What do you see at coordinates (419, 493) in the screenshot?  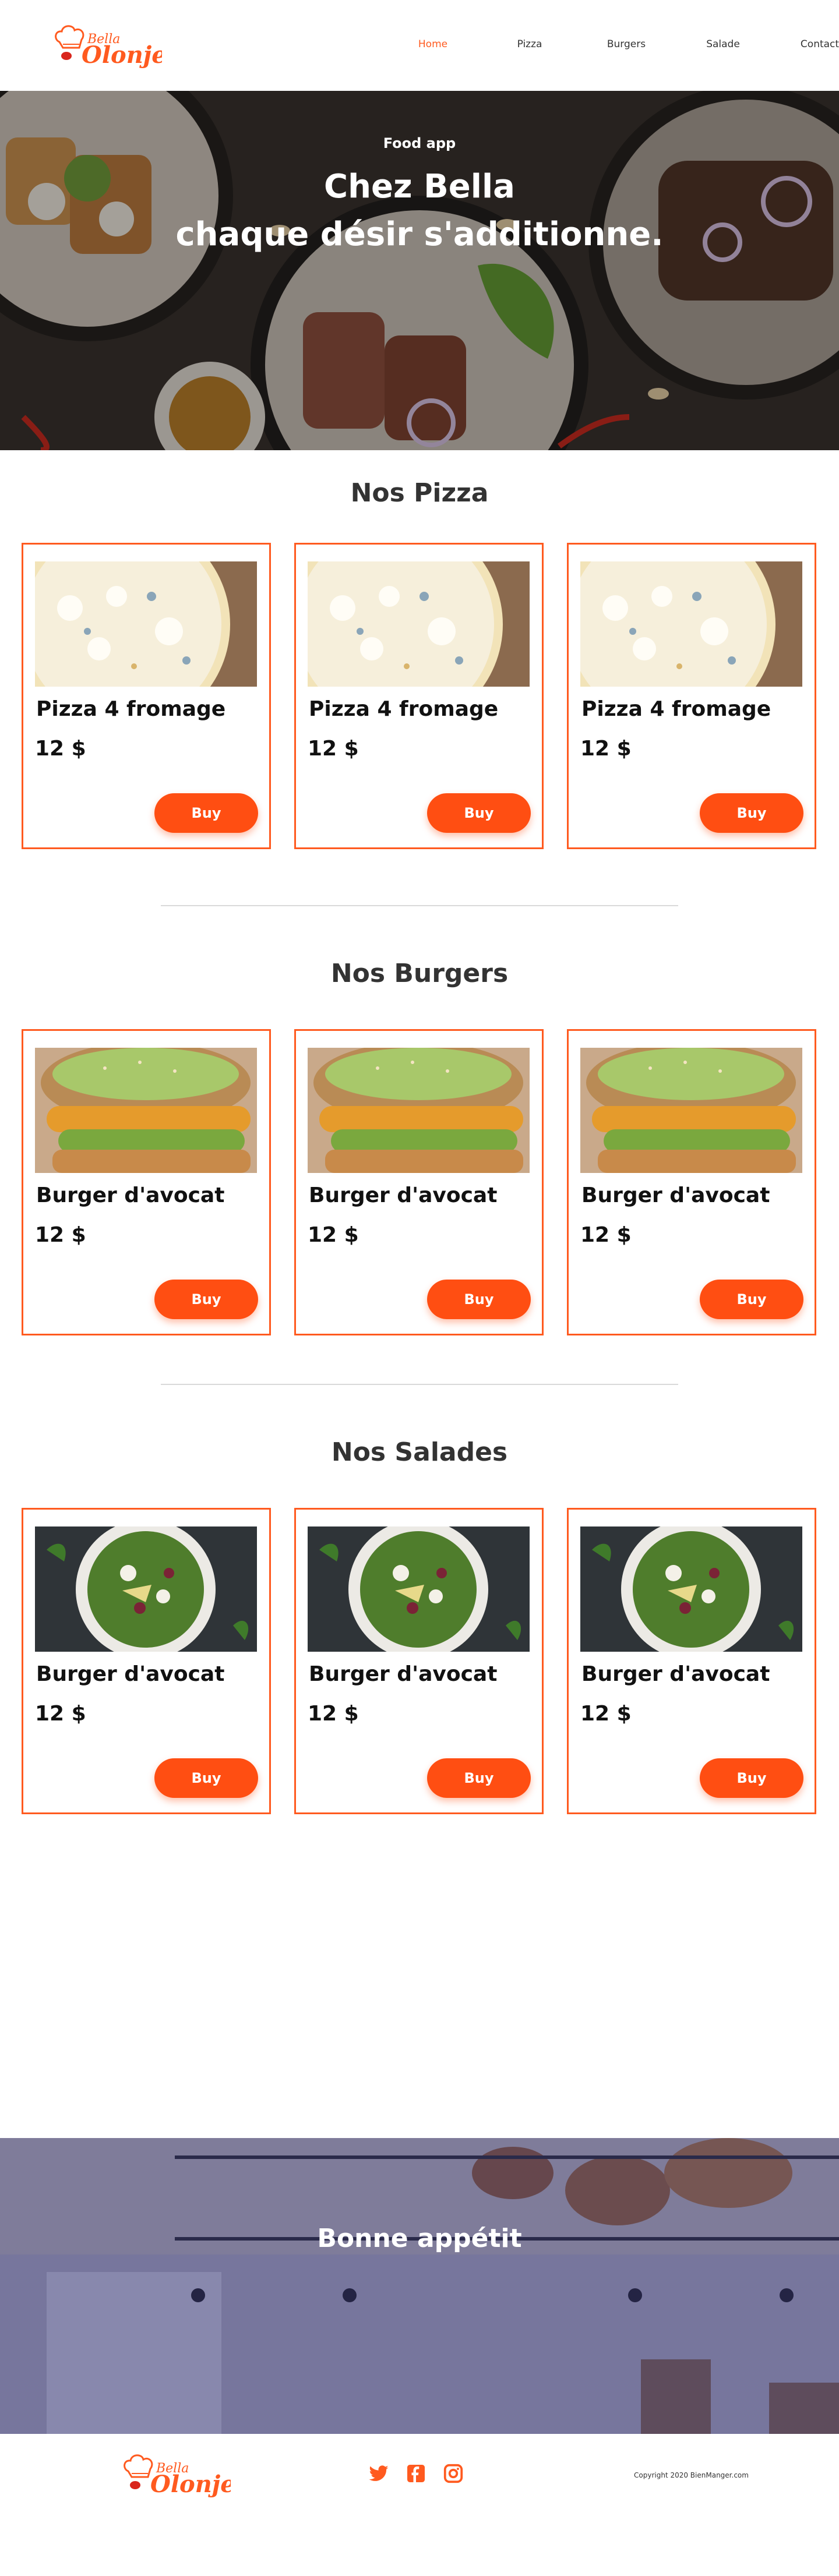 I see `section-title-pizza: Nos Pizza` at bounding box center [419, 493].